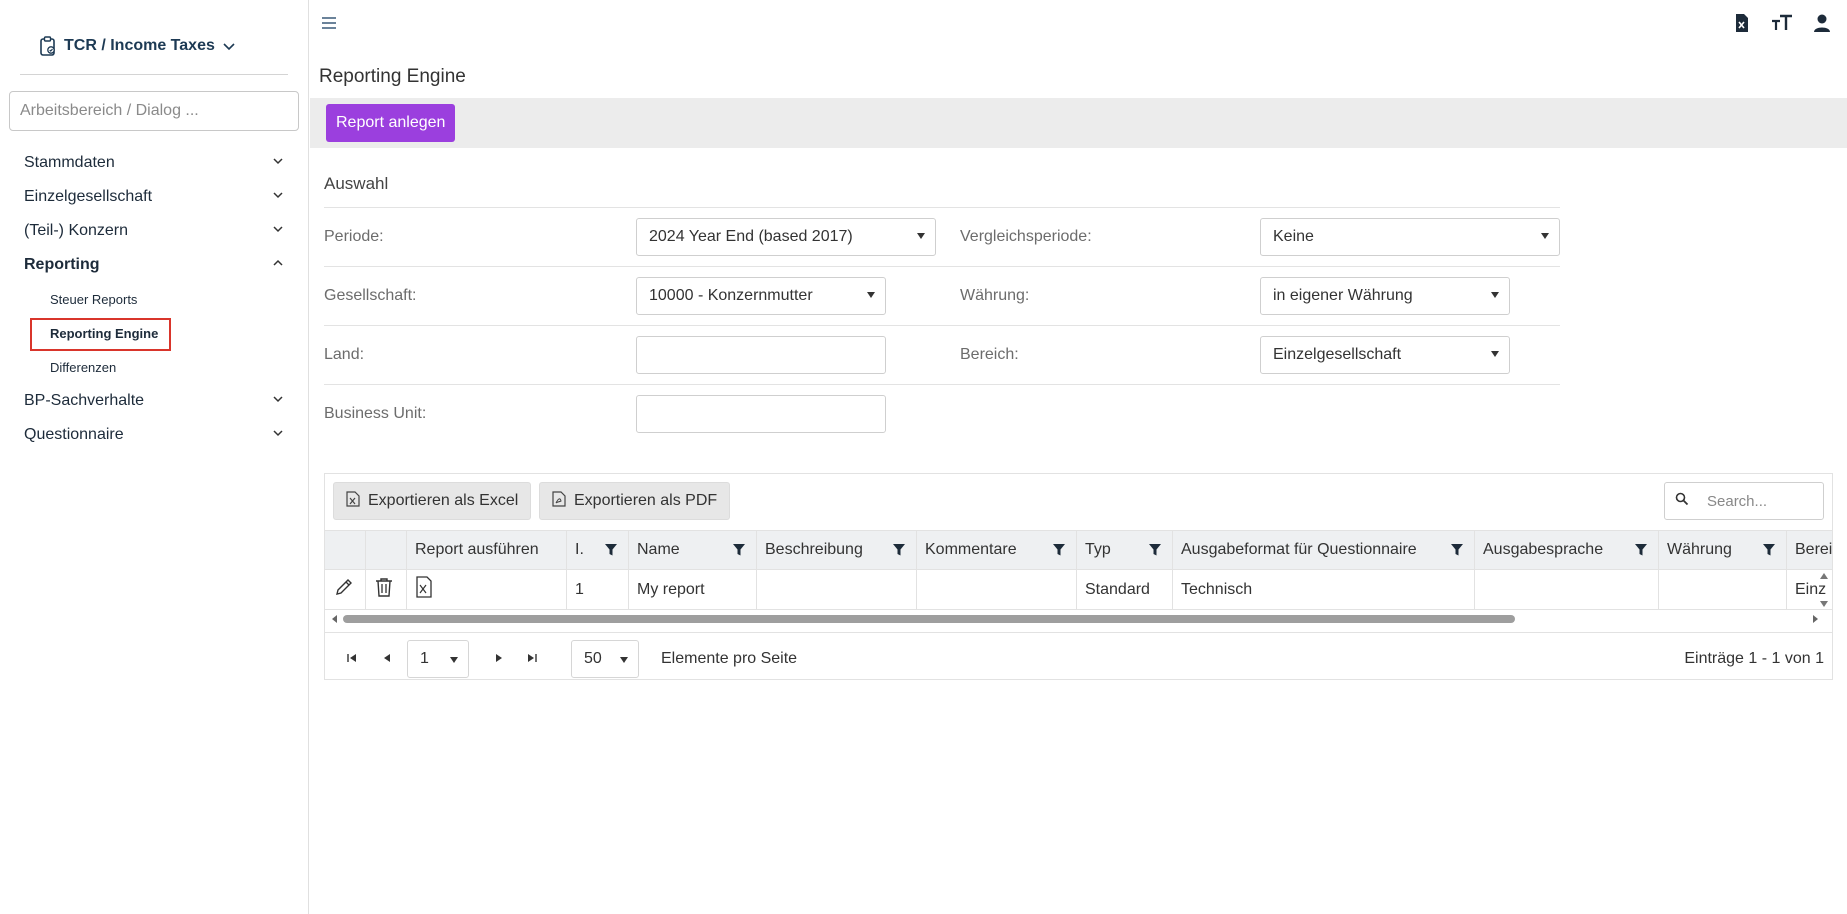 The width and height of the screenshot is (1847, 914). Describe the element at coordinates (1078, 590) in the screenshot. I see `table-row: 1 My report Standard Technisch Einz` at that location.